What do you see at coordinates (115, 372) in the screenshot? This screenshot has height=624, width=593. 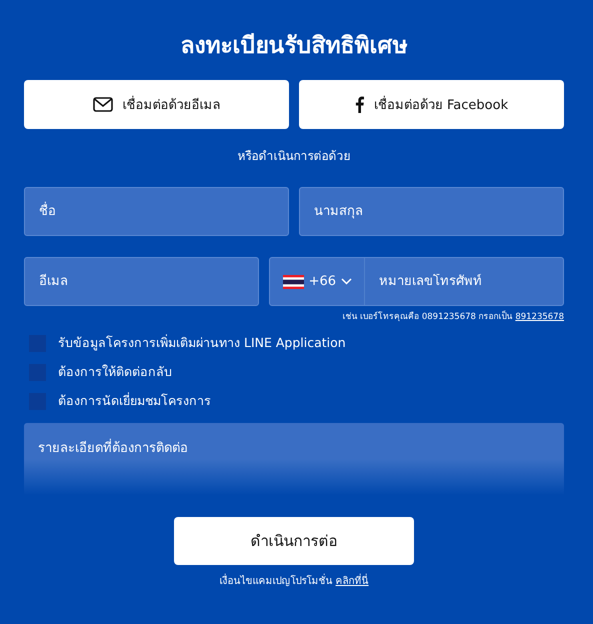 I see `checkbox-label: ต้องการให้ติดต่อกลับ` at bounding box center [115, 372].